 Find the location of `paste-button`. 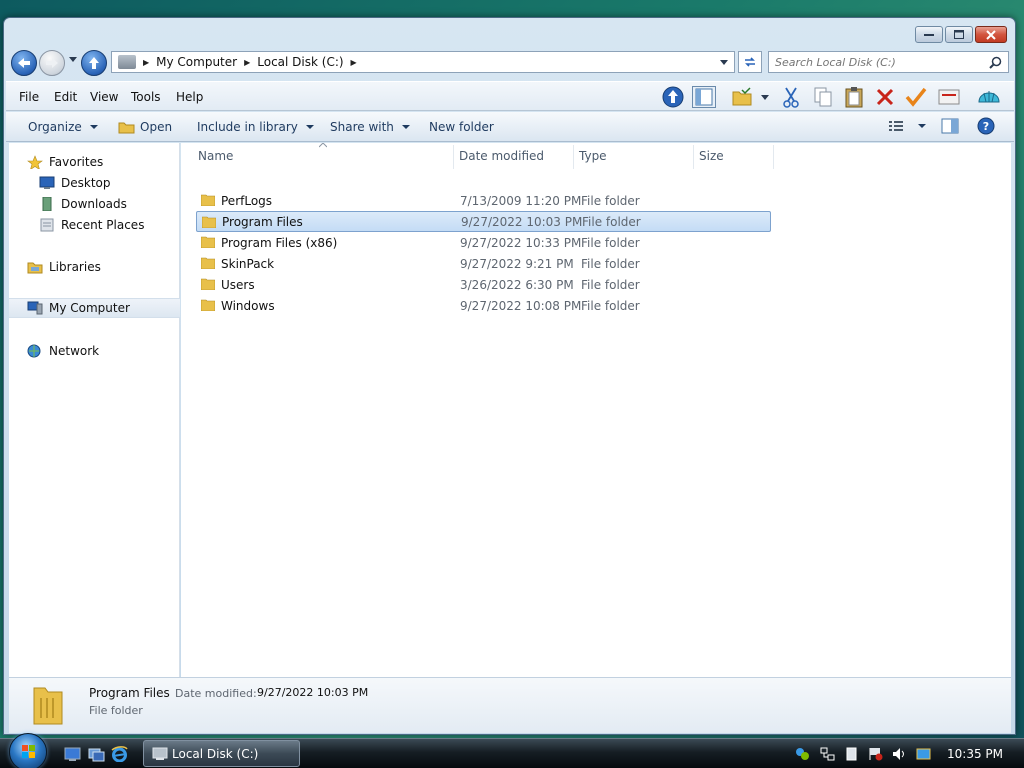

paste-button is located at coordinates (854, 97).